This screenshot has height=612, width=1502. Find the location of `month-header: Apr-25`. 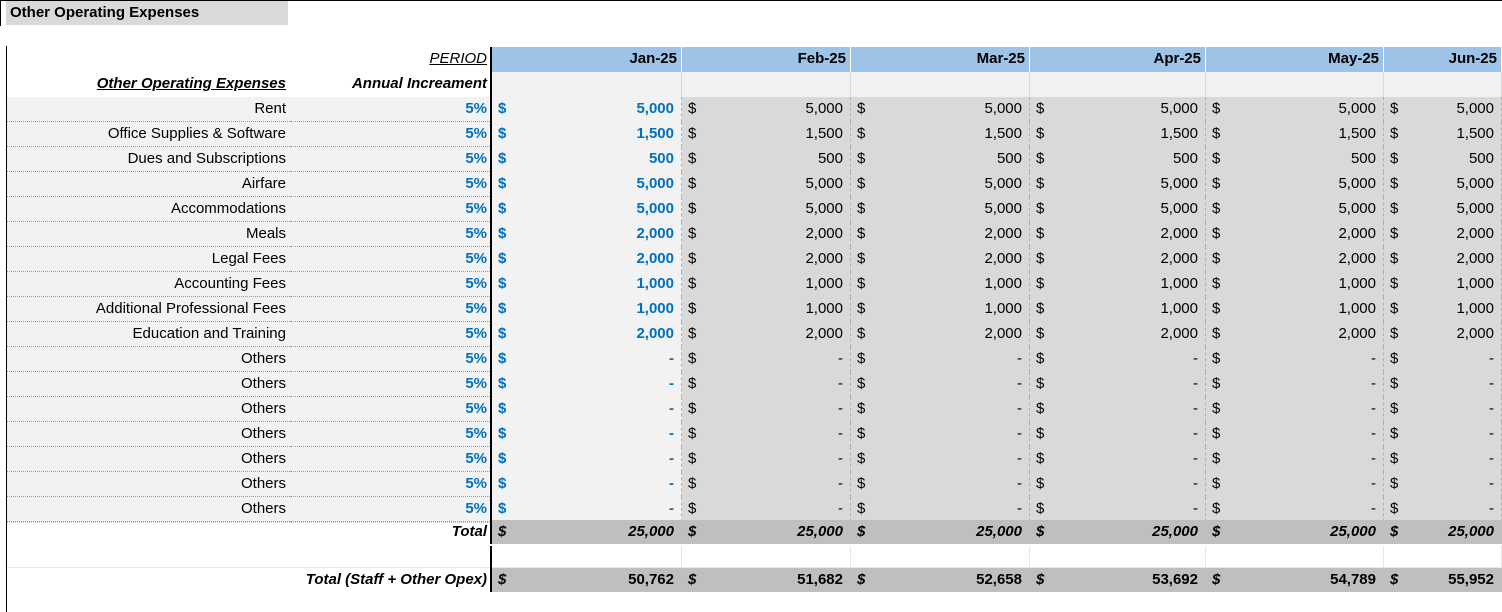

month-header: Apr-25 is located at coordinates (1118, 59).